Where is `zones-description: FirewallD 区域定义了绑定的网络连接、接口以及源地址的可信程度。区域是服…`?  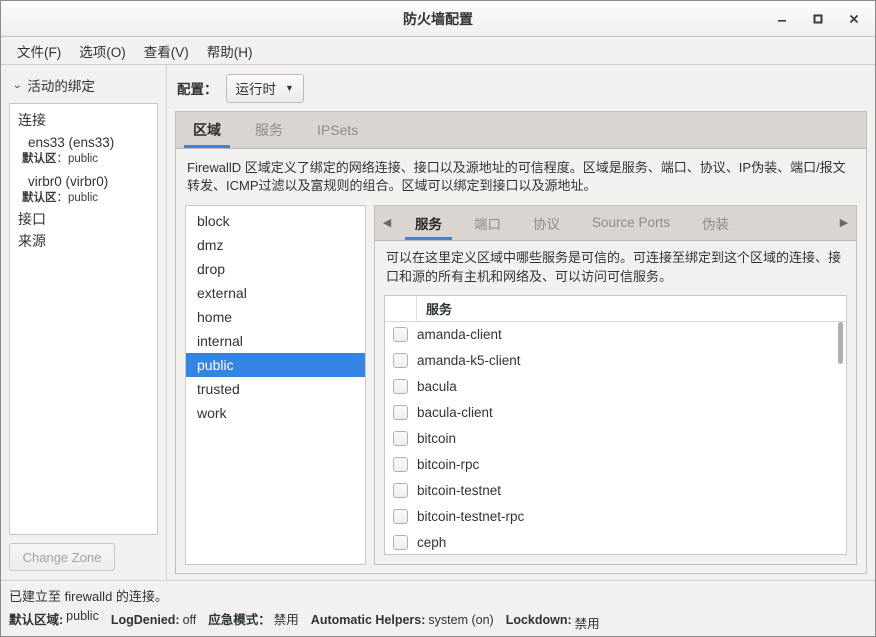 zones-description: FirewallD 区域定义了绑定的网络连接、接口以及源地址的可信程度。区域是服… is located at coordinates (516, 177).